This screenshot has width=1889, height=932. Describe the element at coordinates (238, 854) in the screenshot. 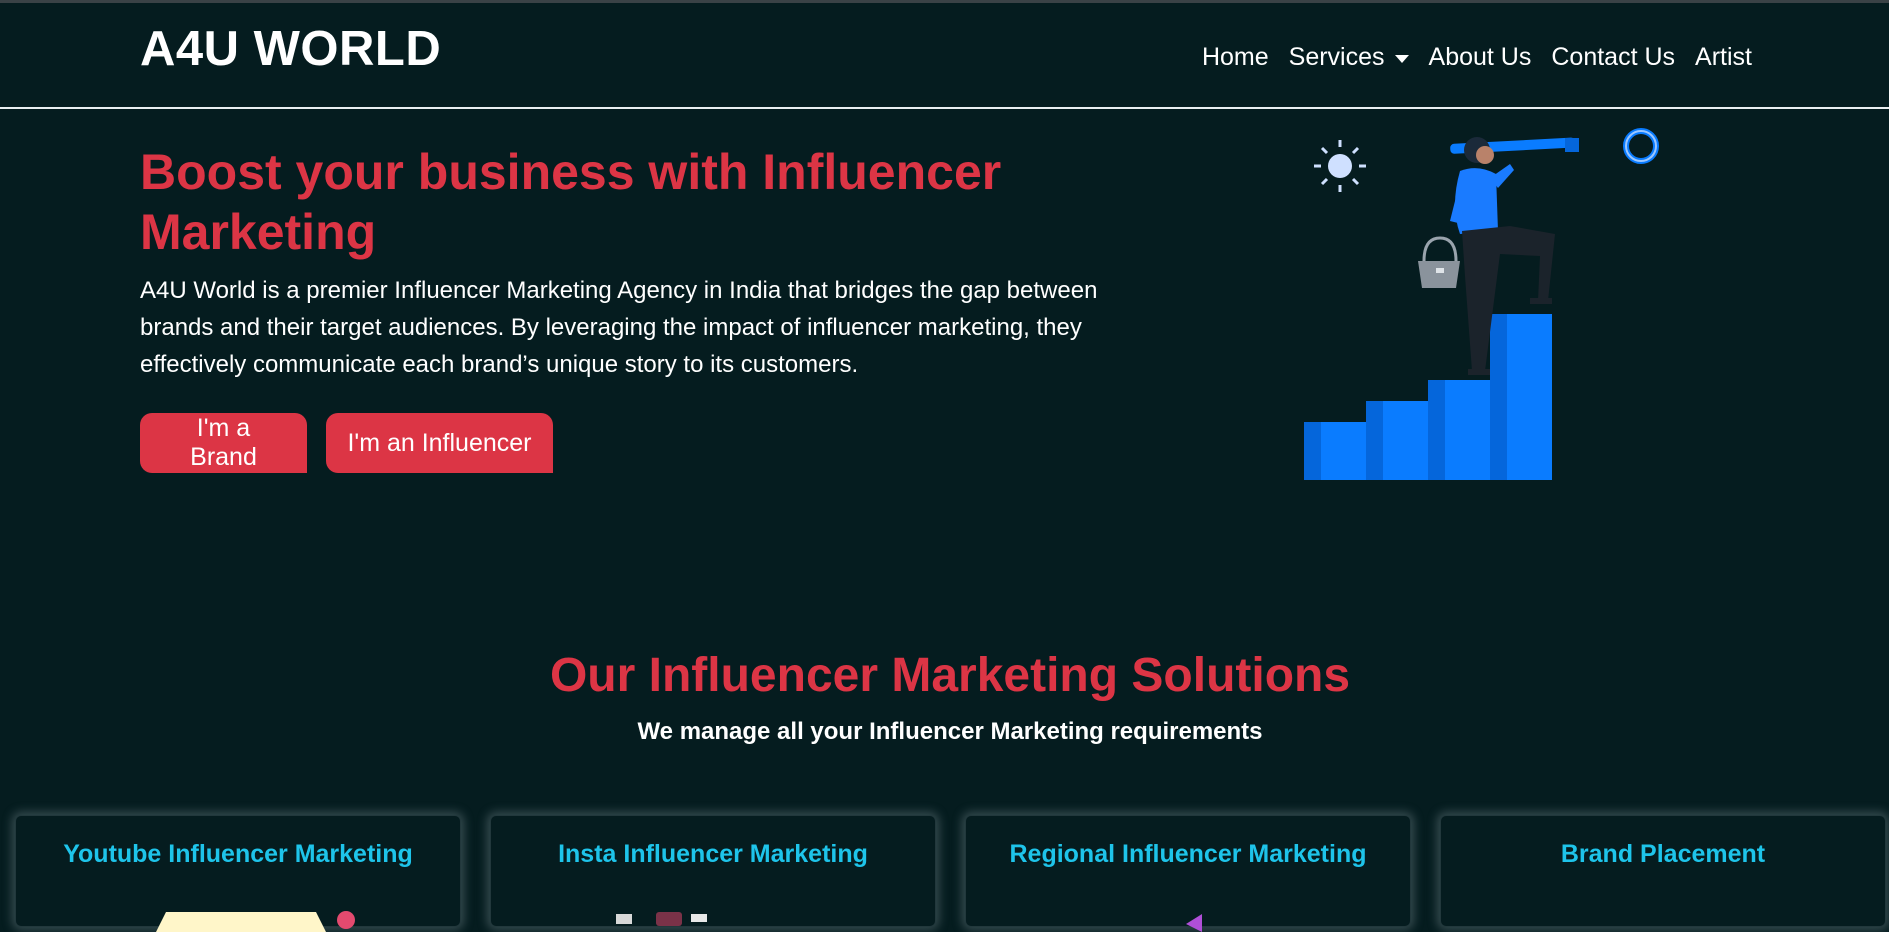

I see `service-card-title: Youtube Influencer Marketing` at that location.